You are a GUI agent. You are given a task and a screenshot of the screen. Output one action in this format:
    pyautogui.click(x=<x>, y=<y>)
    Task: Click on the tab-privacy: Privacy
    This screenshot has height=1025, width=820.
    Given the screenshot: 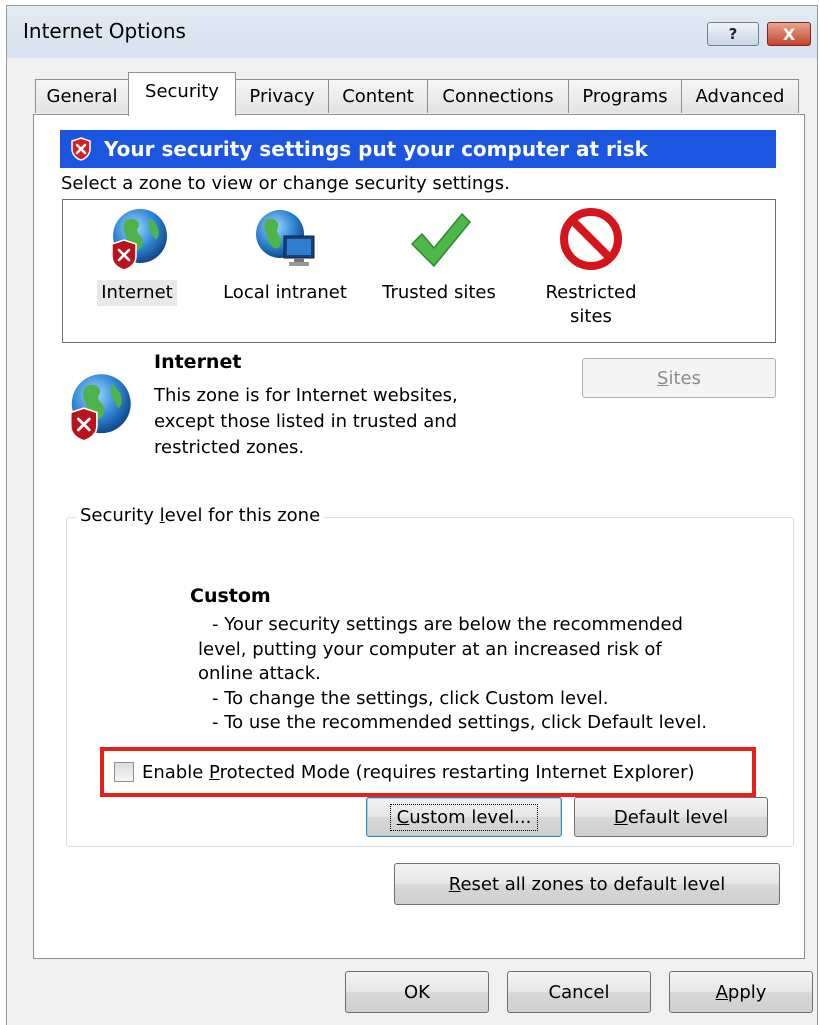 What is the action you would take?
    pyautogui.click(x=282, y=96)
    